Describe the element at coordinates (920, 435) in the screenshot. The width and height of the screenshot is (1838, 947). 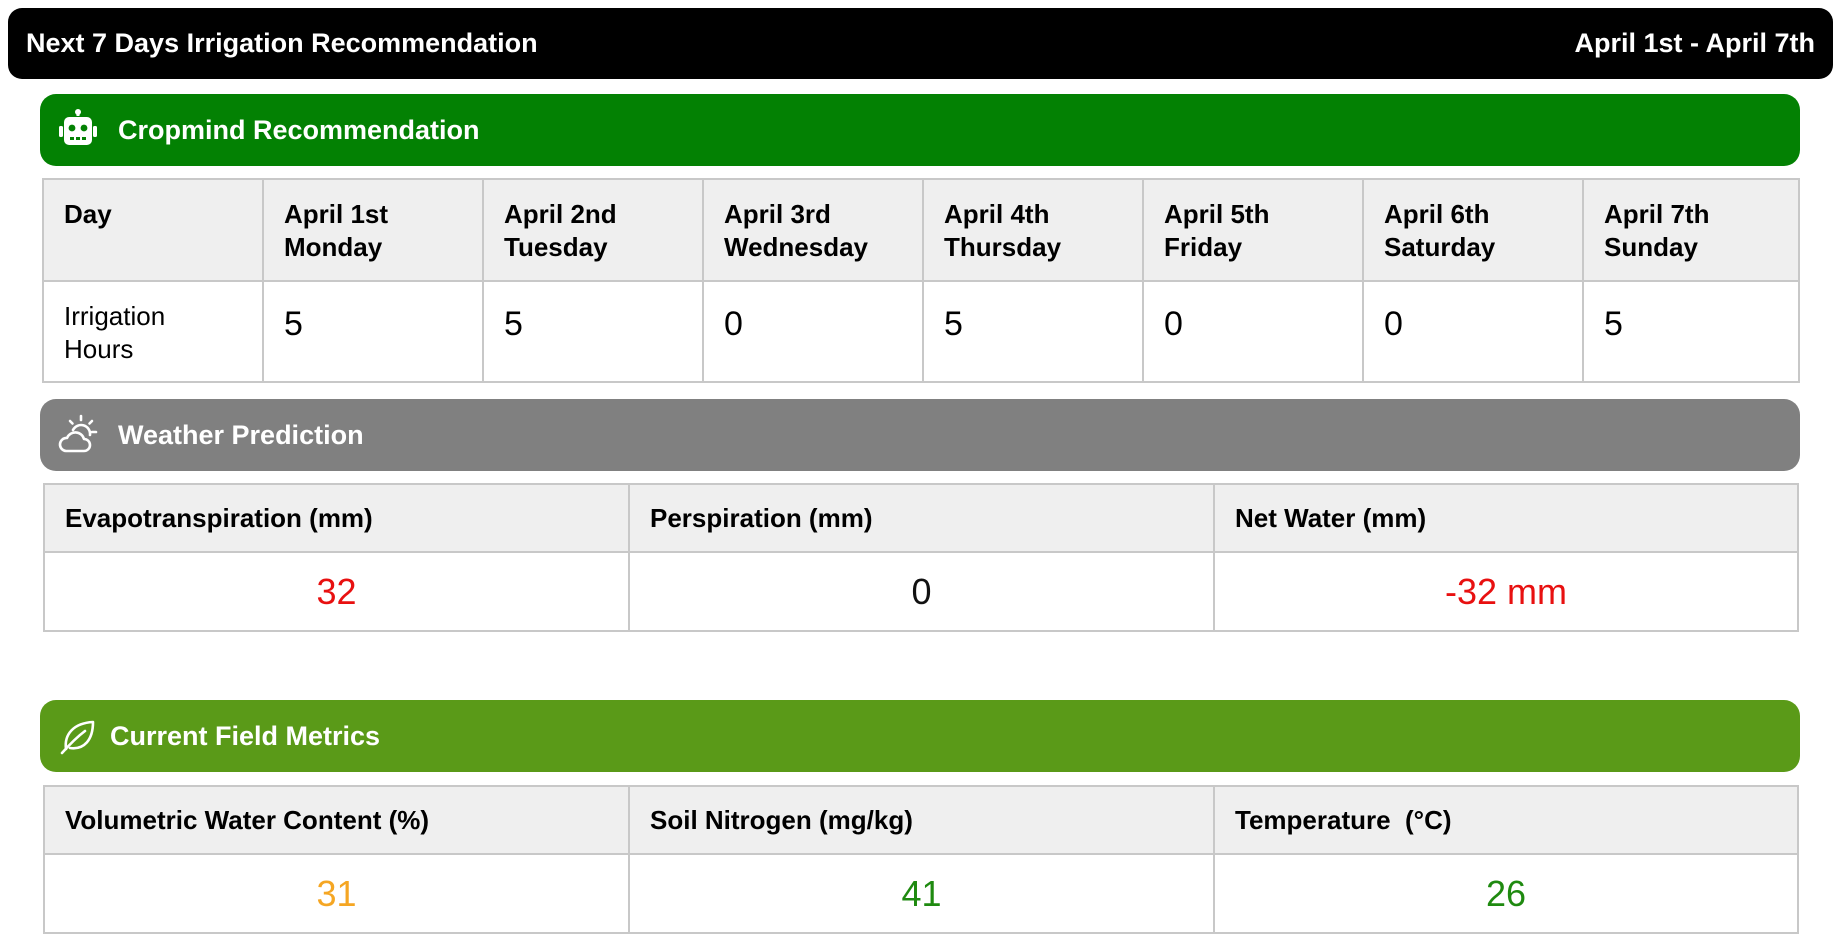
I see `weather-section-header: Weather Prediction` at that location.